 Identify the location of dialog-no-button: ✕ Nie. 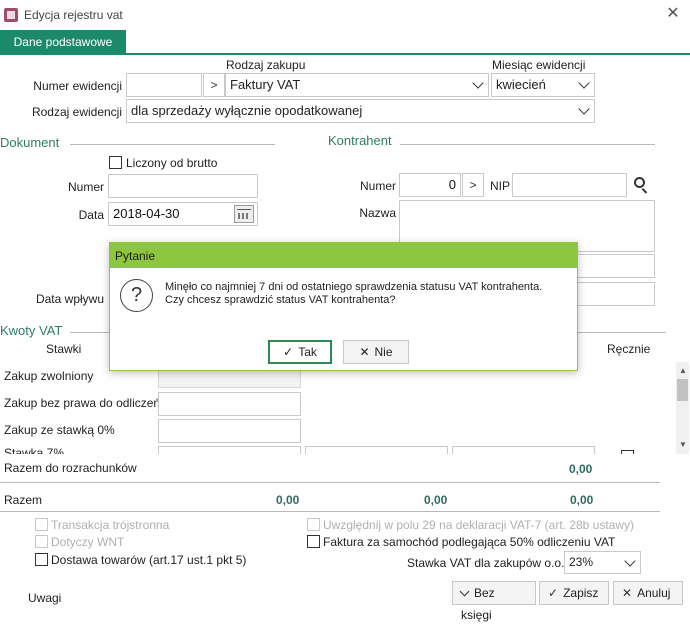
(376, 352).